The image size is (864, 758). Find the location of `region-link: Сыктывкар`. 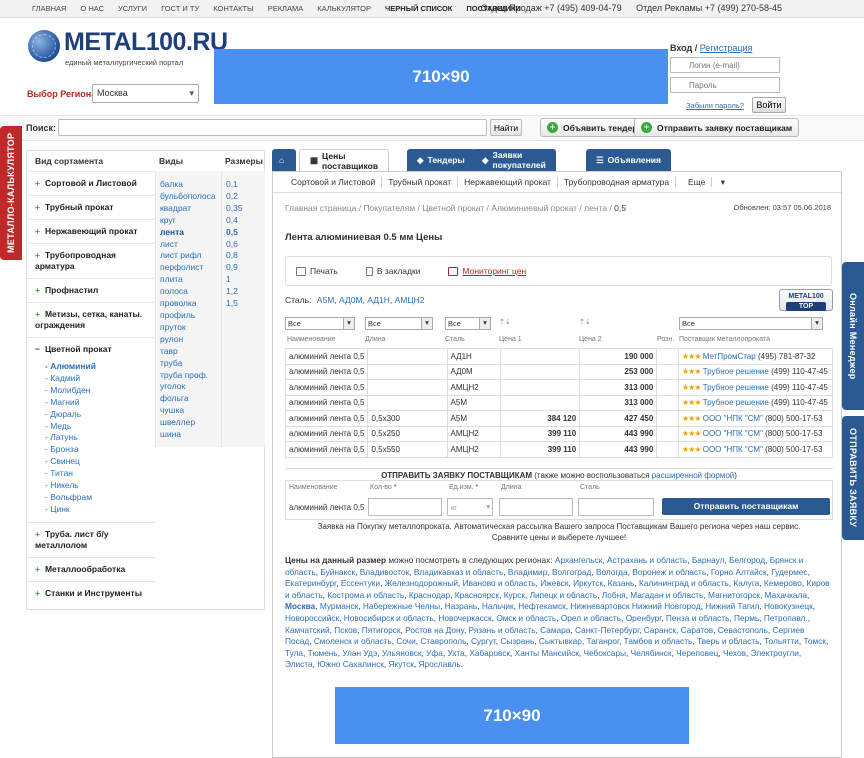

region-link: Сыктывкар is located at coordinates (560, 641).